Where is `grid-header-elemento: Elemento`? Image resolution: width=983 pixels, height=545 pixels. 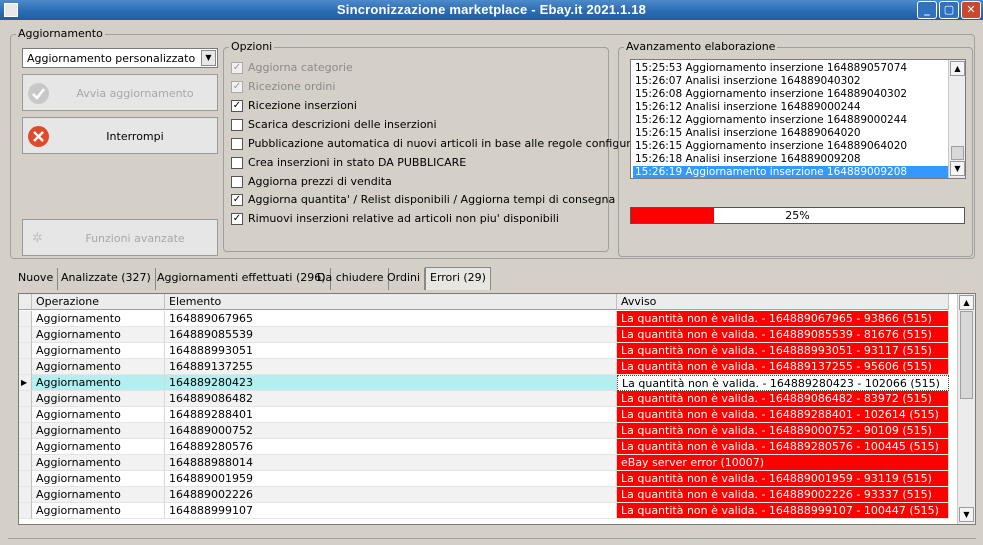
grid-header-elemento: Elemento is located at coordinates (391, 302).